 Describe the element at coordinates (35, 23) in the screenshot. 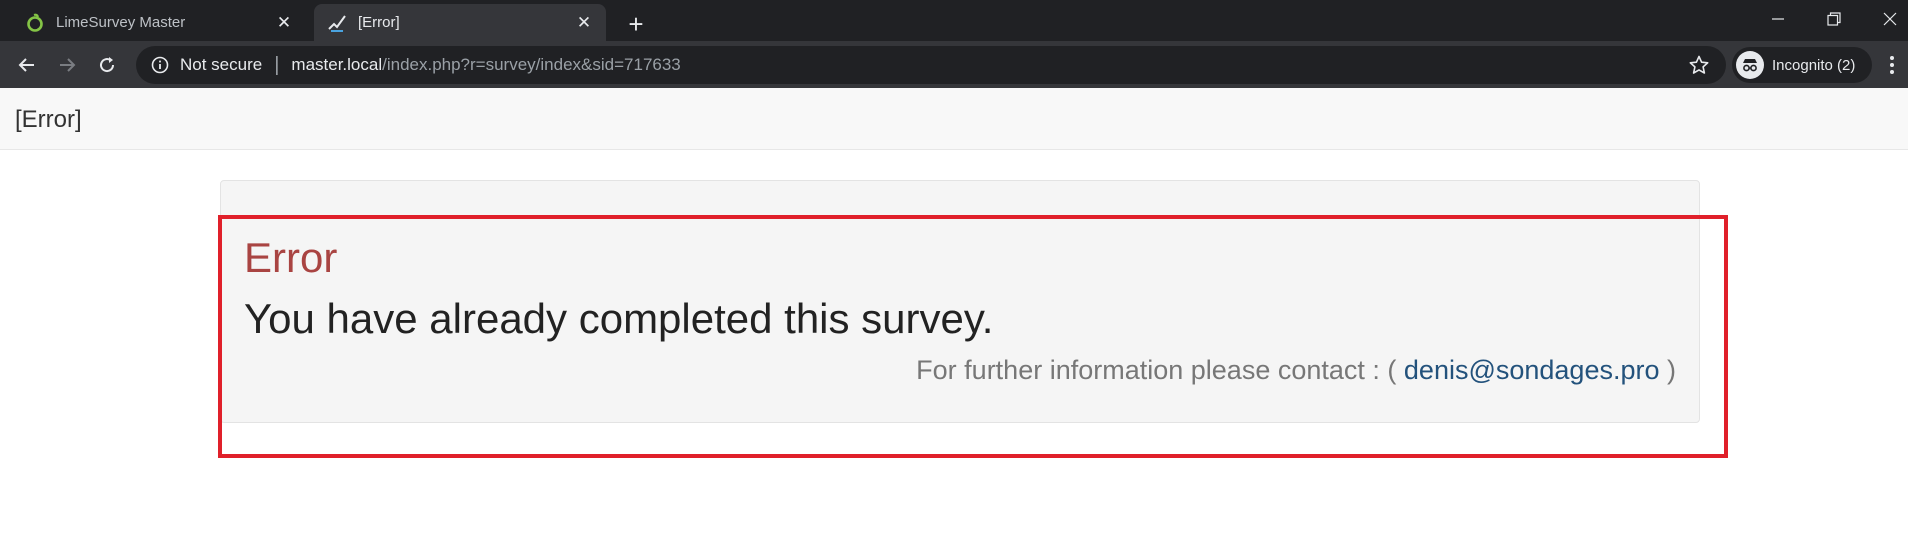

I see `limesurvey-favicon-icon` at that location.